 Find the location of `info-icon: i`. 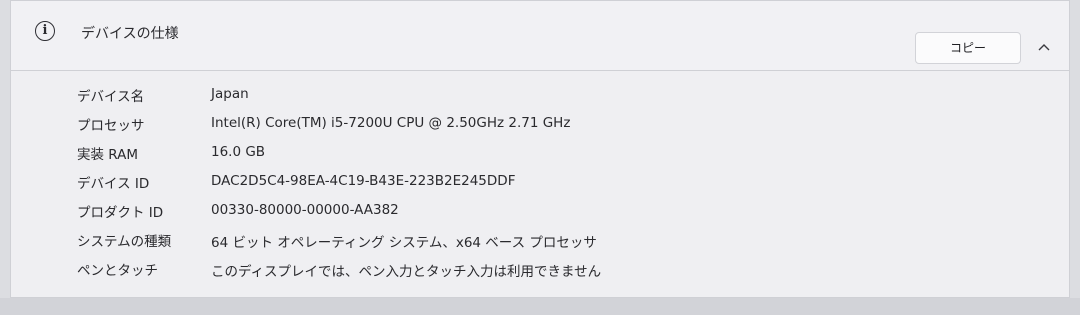

info-icon: i is located at coordinates (45, 31).